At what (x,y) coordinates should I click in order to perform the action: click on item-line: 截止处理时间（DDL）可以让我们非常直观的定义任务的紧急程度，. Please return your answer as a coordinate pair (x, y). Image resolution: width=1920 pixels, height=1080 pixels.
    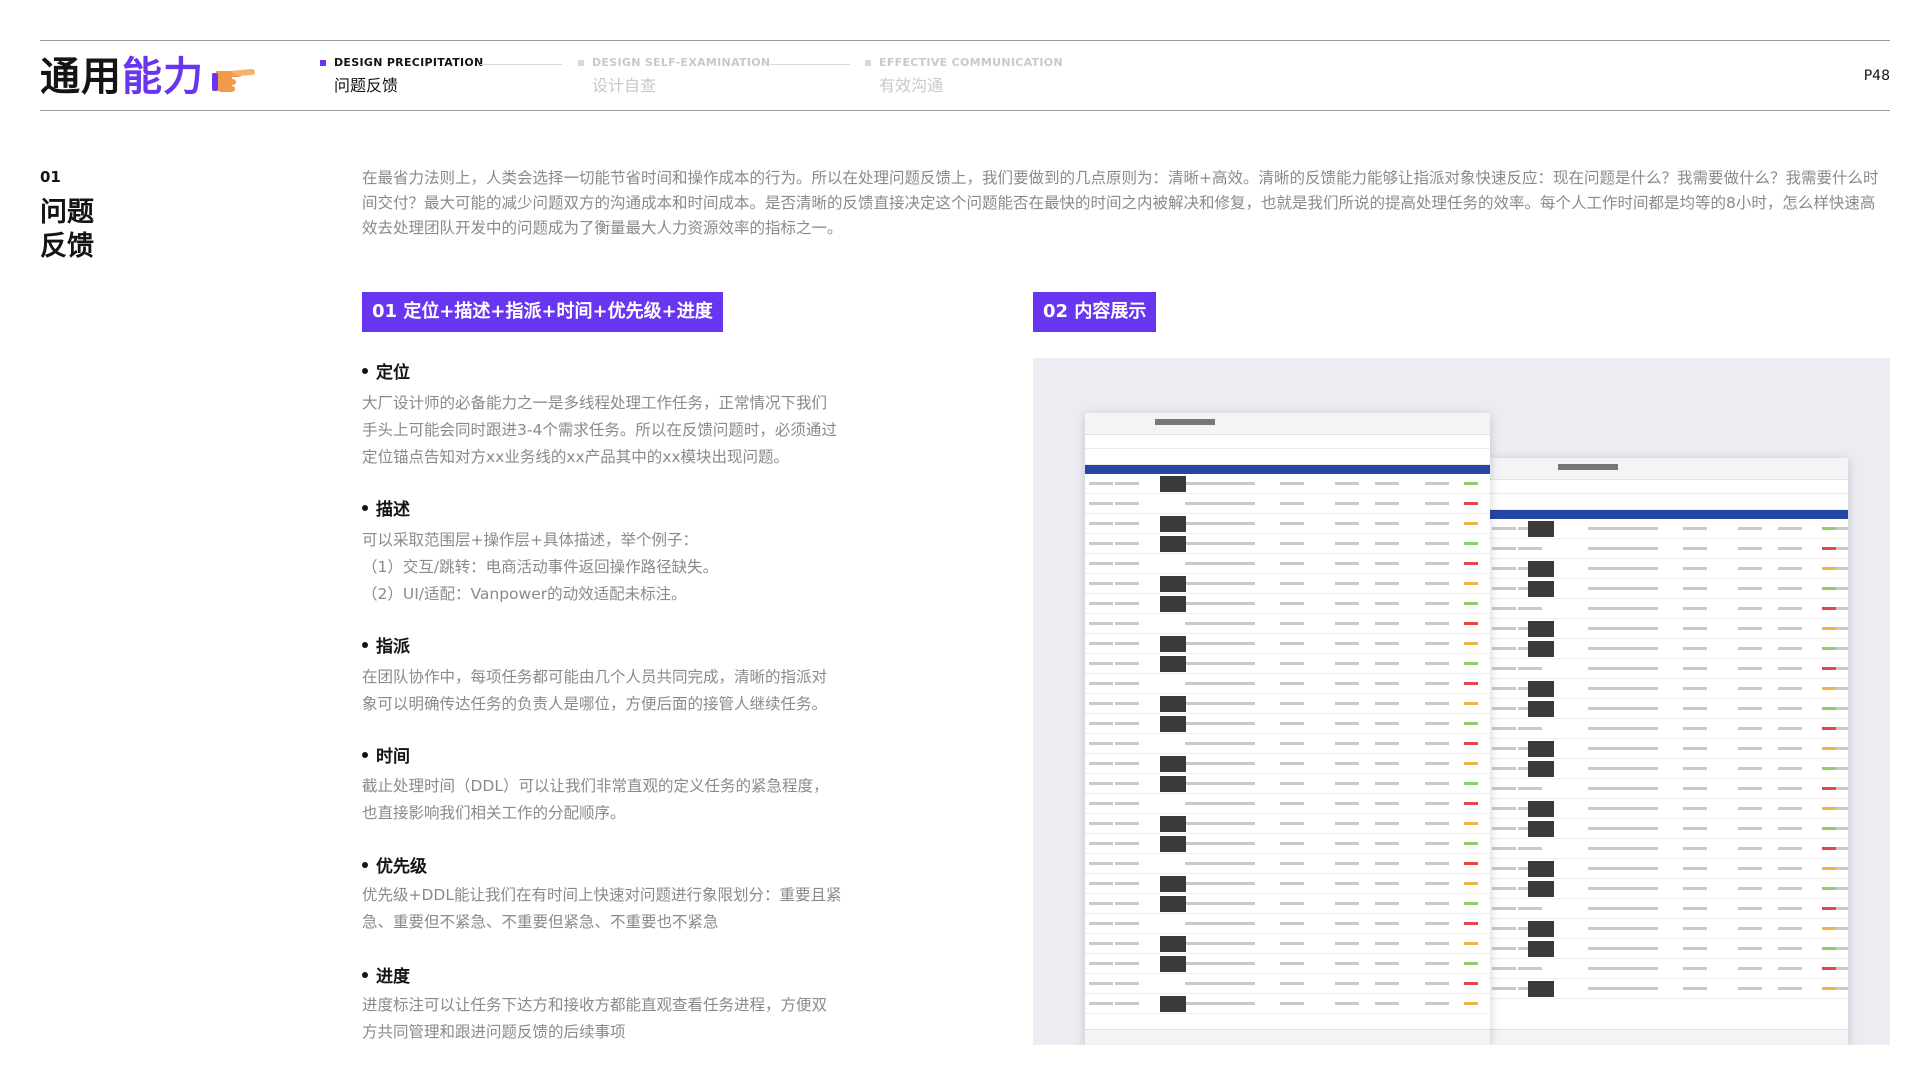
    Looking at the image, I should click on (595, 786).